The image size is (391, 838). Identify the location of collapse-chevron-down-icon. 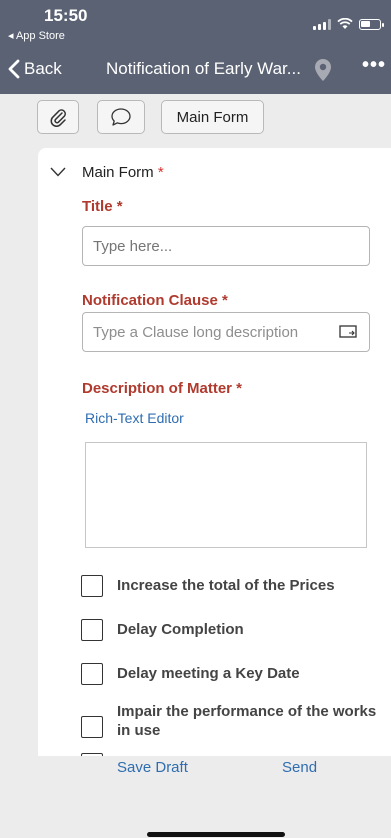
(58, 173).